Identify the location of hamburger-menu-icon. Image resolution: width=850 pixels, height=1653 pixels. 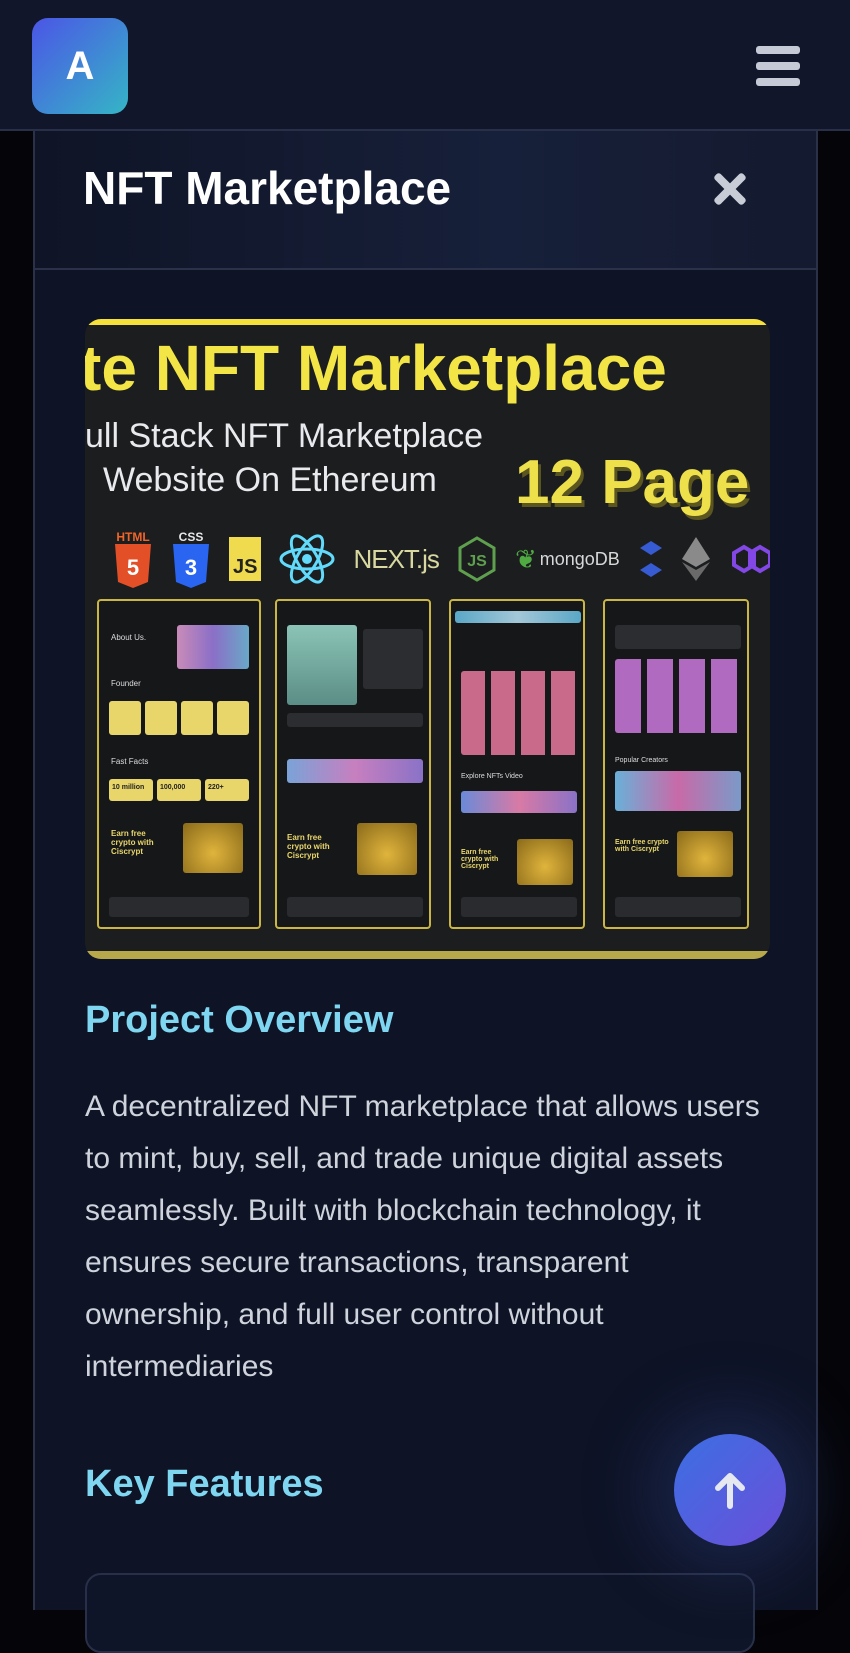
(778, 66).